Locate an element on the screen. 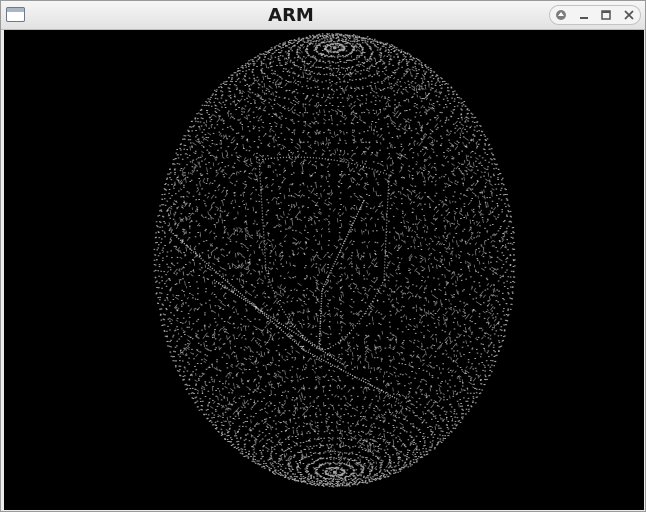  window-controls is located at coordinates (595, 15).